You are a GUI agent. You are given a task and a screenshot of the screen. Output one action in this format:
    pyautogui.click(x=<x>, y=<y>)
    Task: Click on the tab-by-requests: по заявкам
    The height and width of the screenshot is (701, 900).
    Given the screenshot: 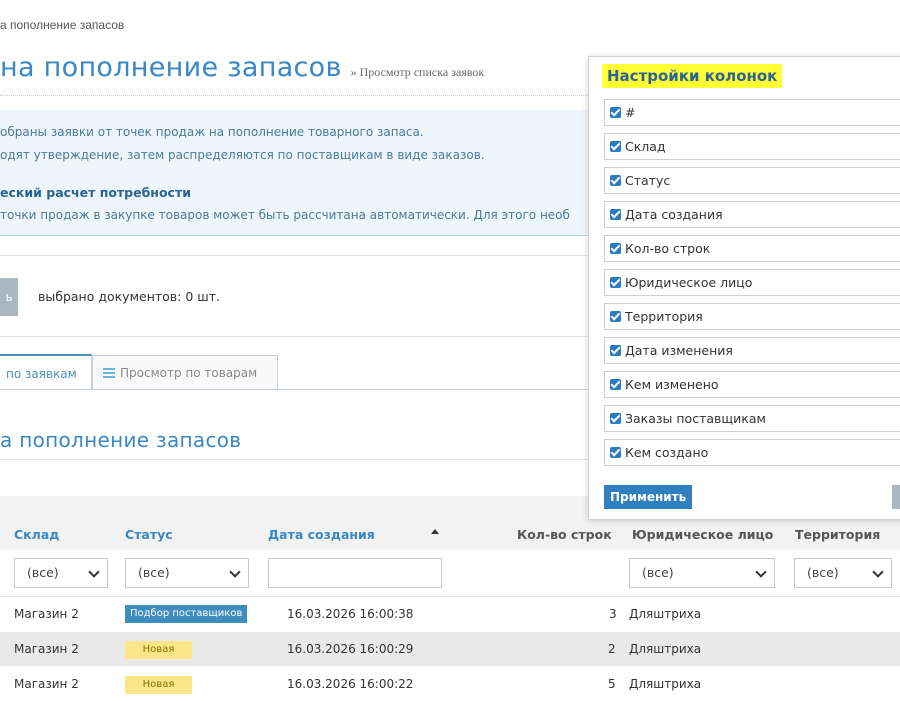 What is the action you would take?
    pyautogui.click(x=46, y=372)
    